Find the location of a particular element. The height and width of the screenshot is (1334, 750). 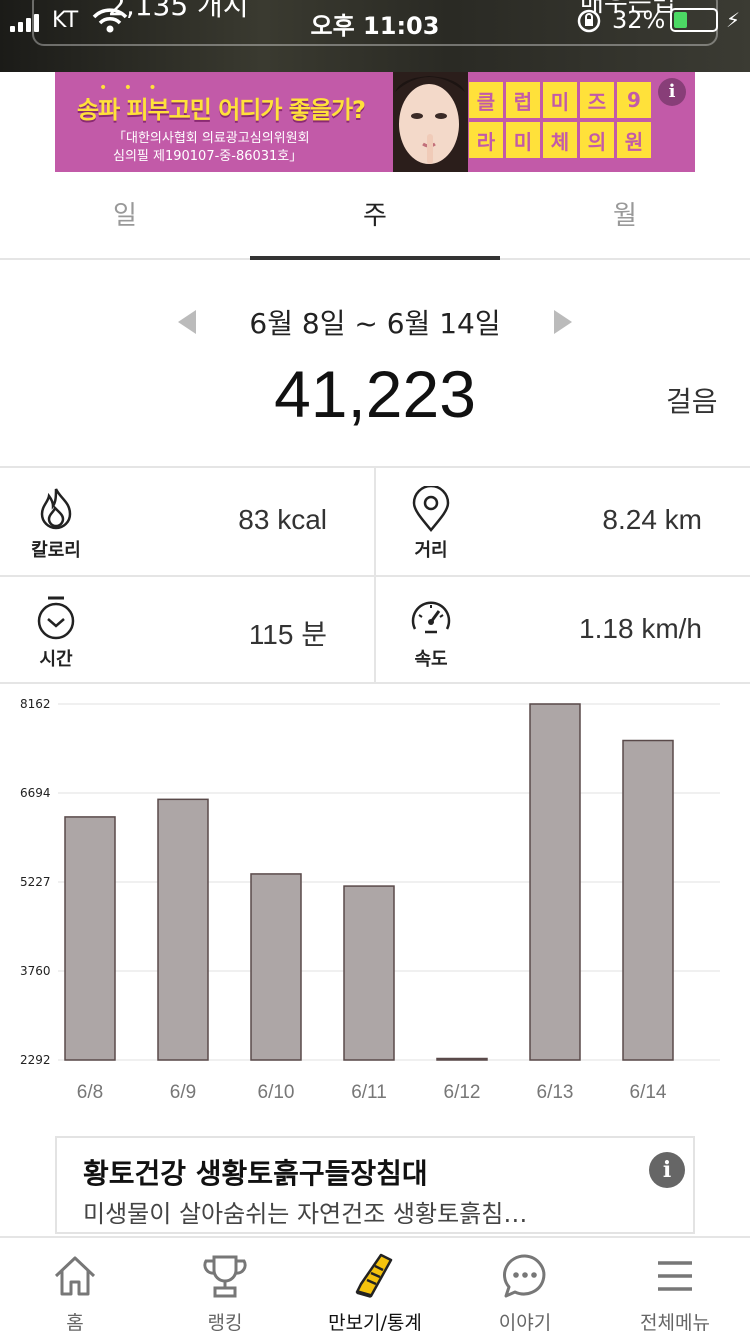

x-tick-label: 6/10 is located at coordinates (276, 1092).